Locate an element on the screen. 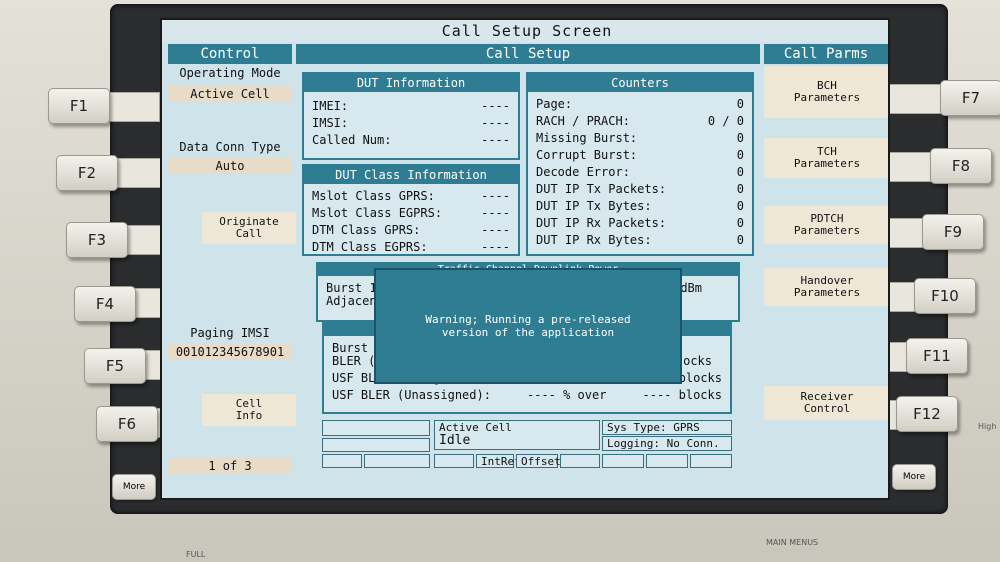  control-header: Control is located at coordinates (230, 54).